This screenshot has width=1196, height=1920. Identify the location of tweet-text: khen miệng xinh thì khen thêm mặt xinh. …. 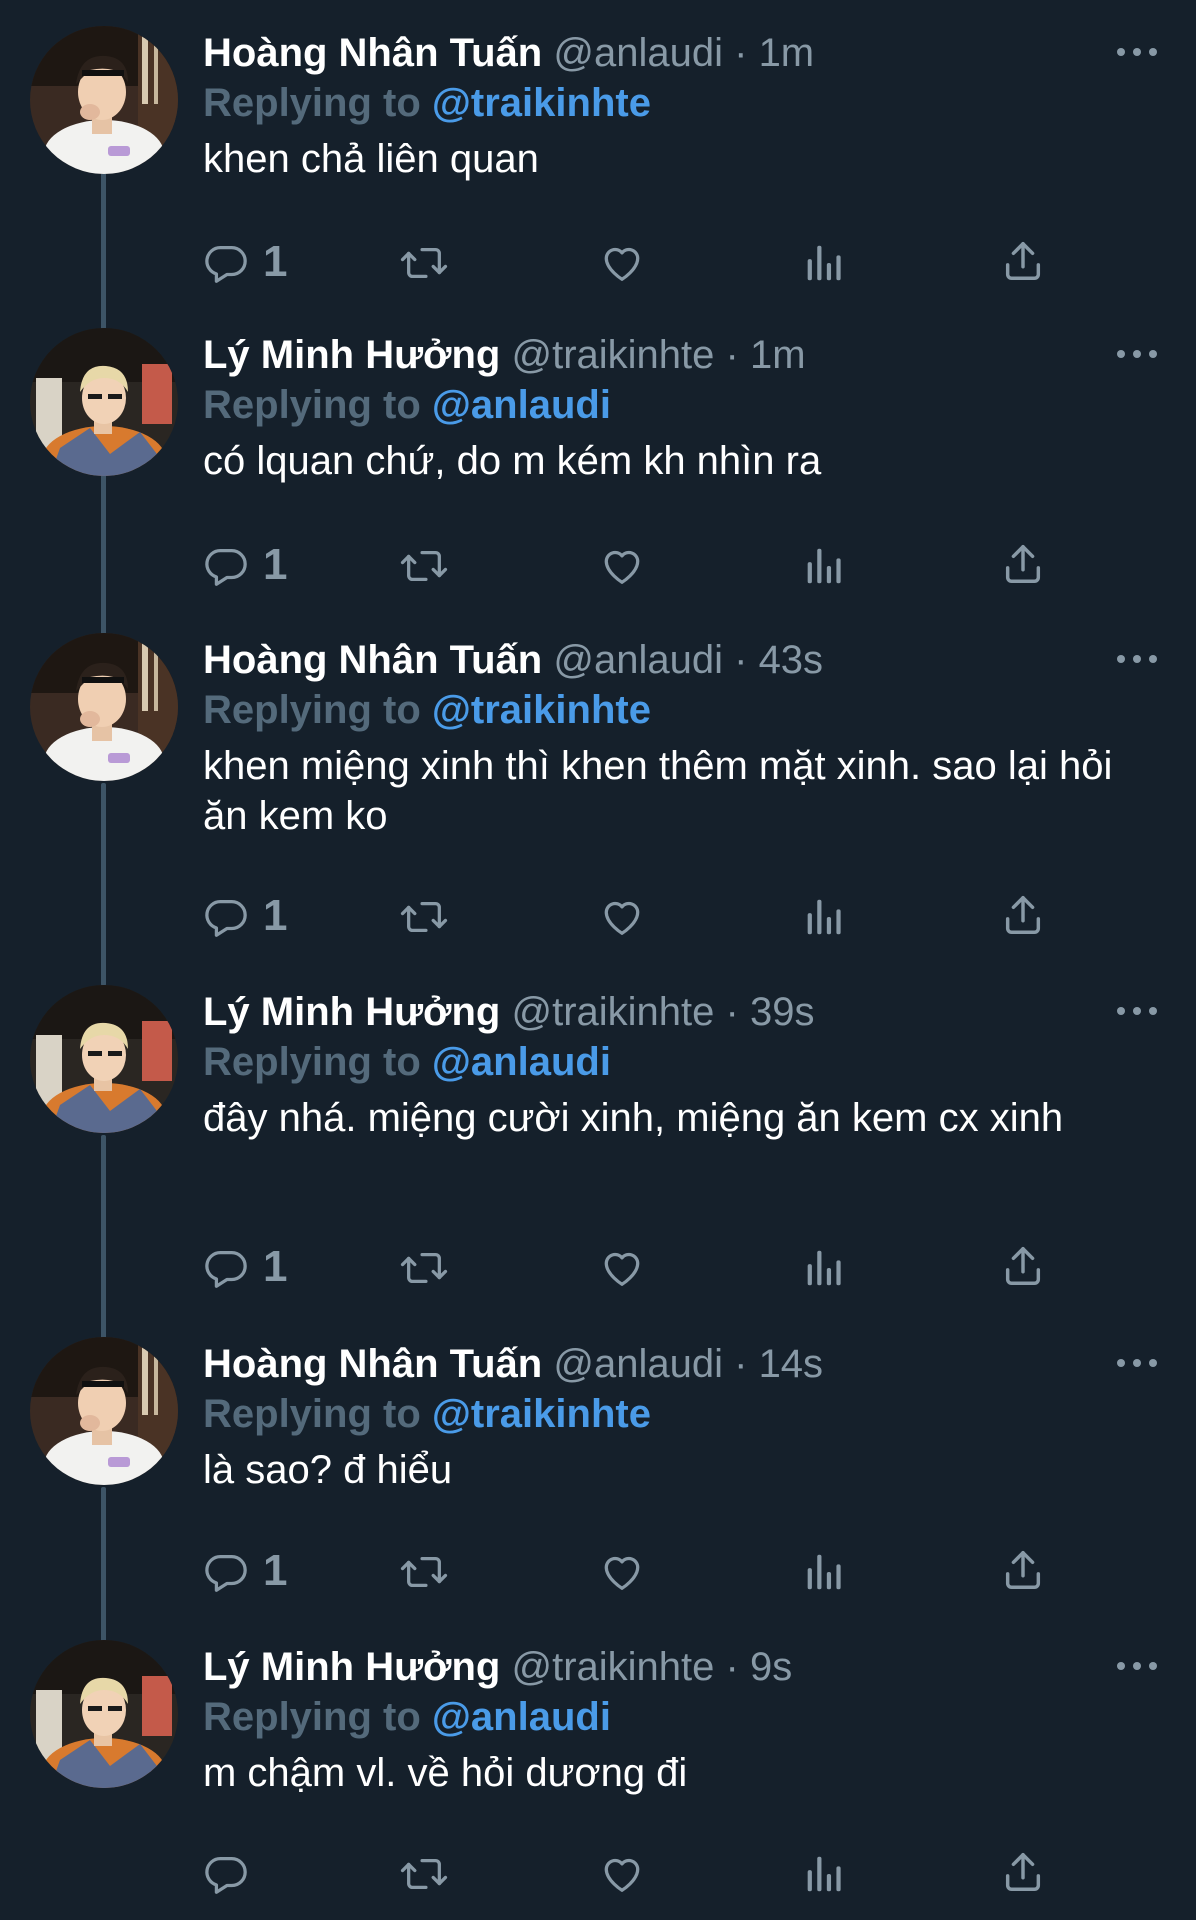
(658, 791).